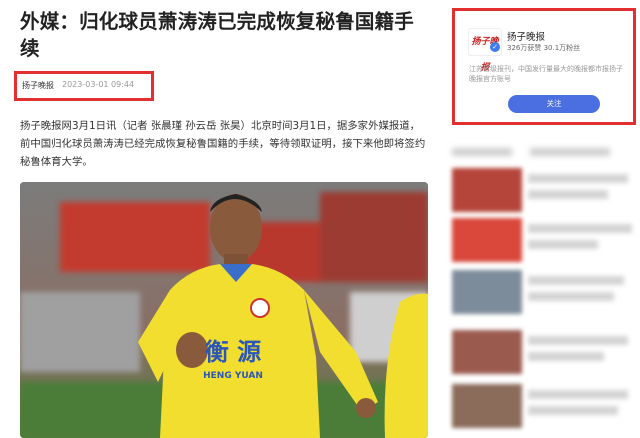  Describe the element at coordinates (526, 36) in the screenshot. I see `account-name: 扬子晚报` at that location.